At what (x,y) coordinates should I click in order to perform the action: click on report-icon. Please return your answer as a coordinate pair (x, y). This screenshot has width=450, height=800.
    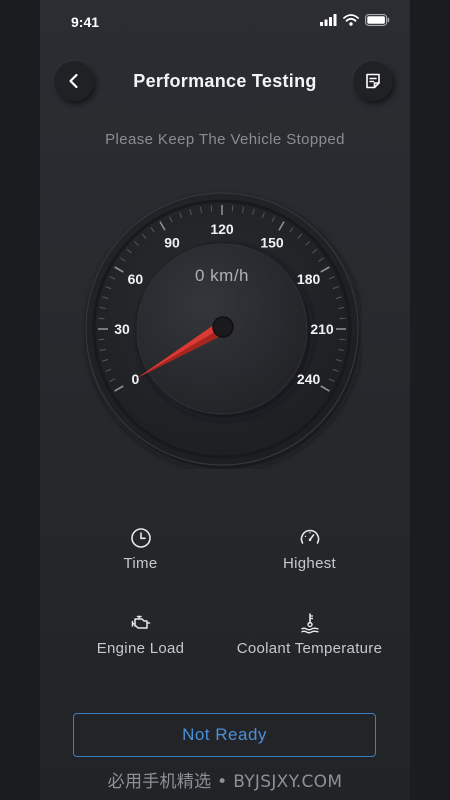
    Looking at the image, I should click on (373, 81).